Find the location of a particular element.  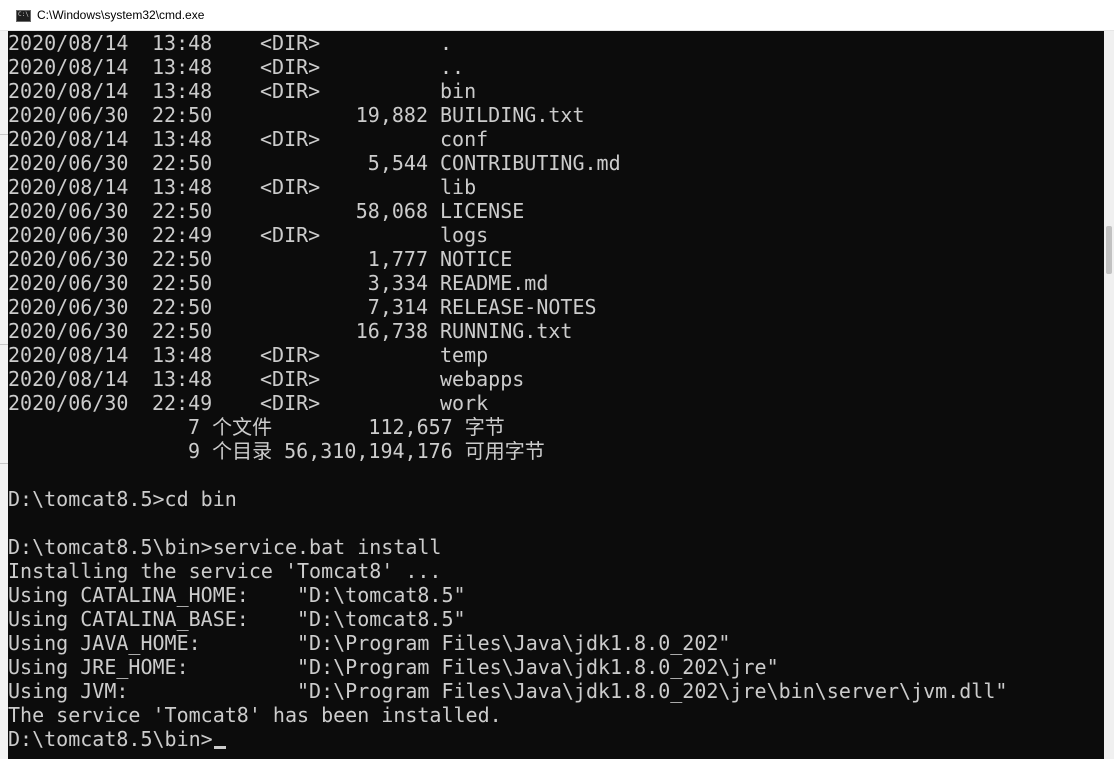

listing-name: lib is located at coordinates (458, 187).